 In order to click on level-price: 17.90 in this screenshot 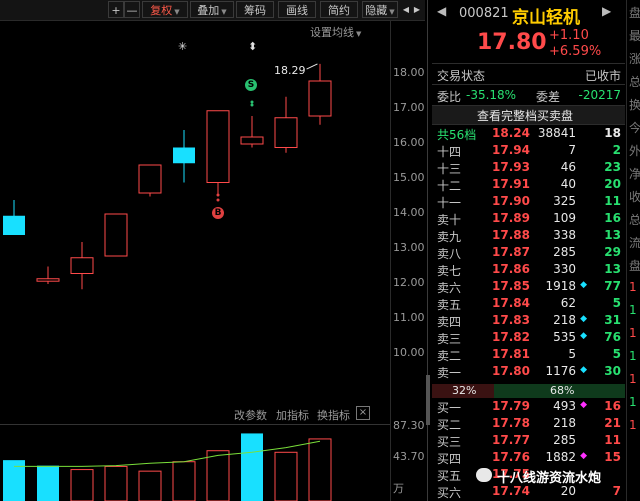, I will do `click(511, 201)`.